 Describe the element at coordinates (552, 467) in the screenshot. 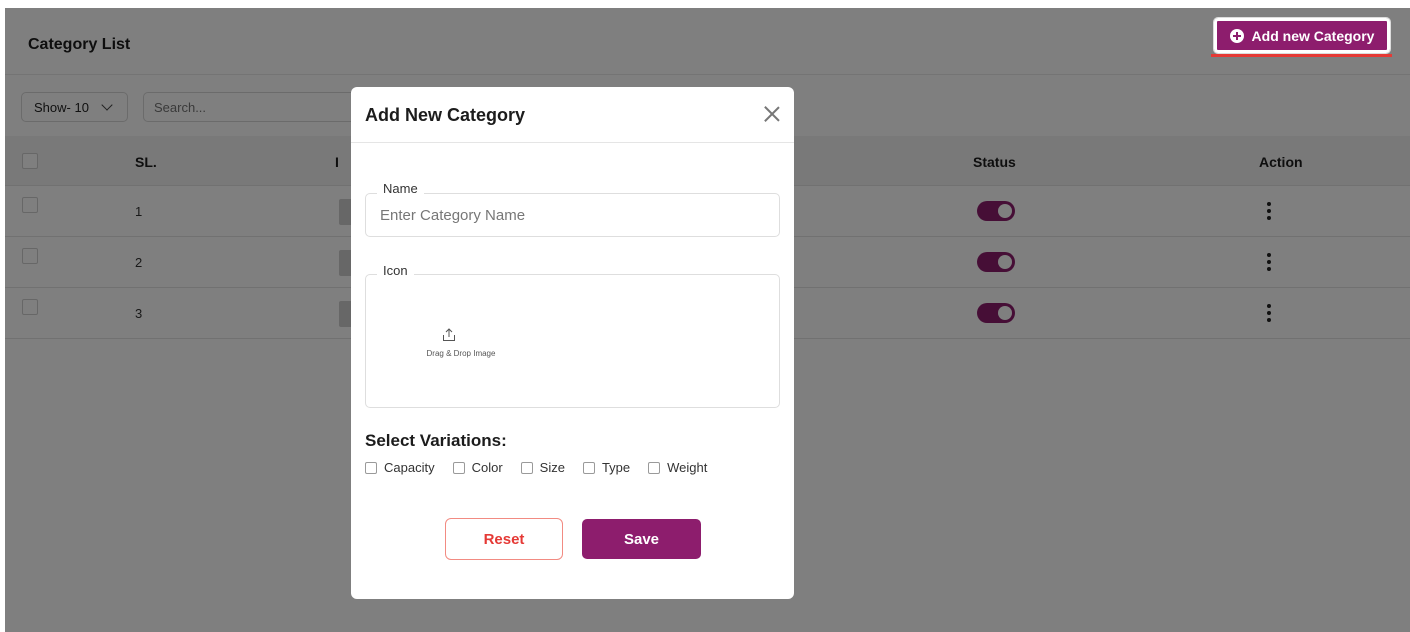

I see `variation-label: Size` at that location.